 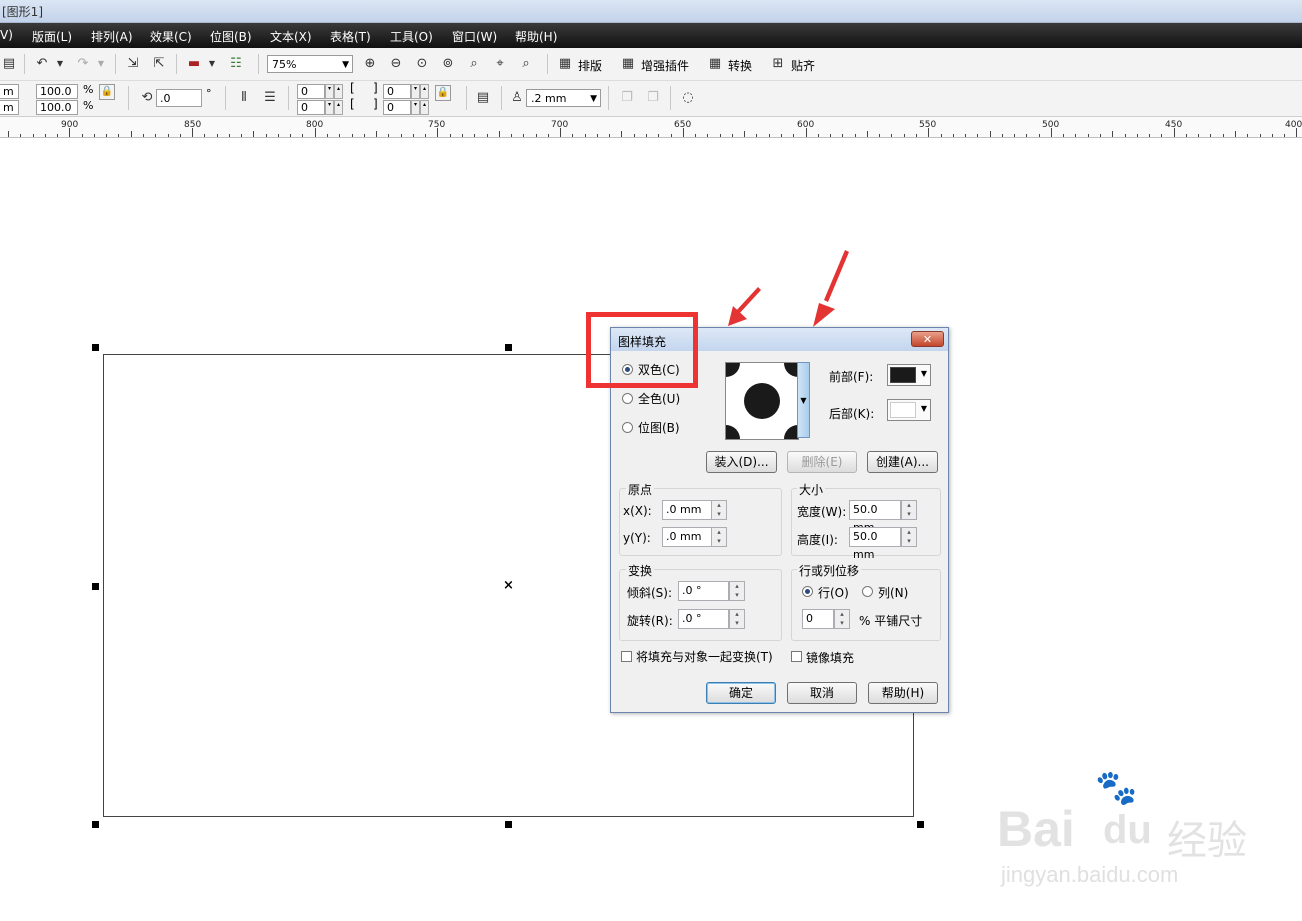 What do you see at coordinates (822, 462) in the screenshot?
I see `delete-button: 删除(E)` at bounding box center [822, 462].